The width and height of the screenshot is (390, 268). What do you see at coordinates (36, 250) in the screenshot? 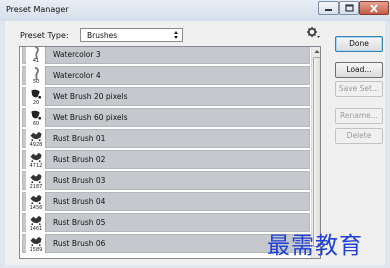
I see `brush-size: 1589` at bounding box center [36, 250].